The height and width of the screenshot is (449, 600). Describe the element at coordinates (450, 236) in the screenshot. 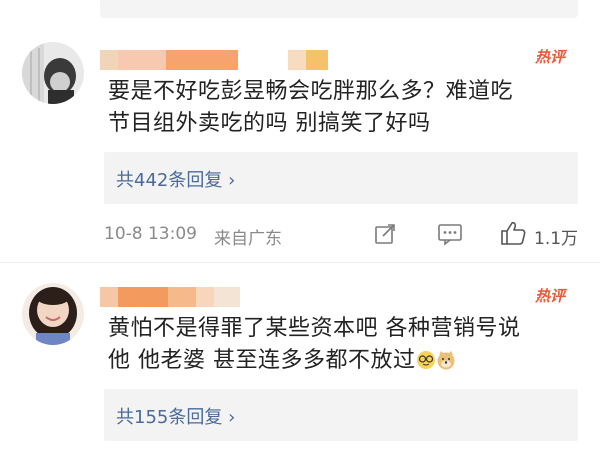

I see `comment-icon` at that location.